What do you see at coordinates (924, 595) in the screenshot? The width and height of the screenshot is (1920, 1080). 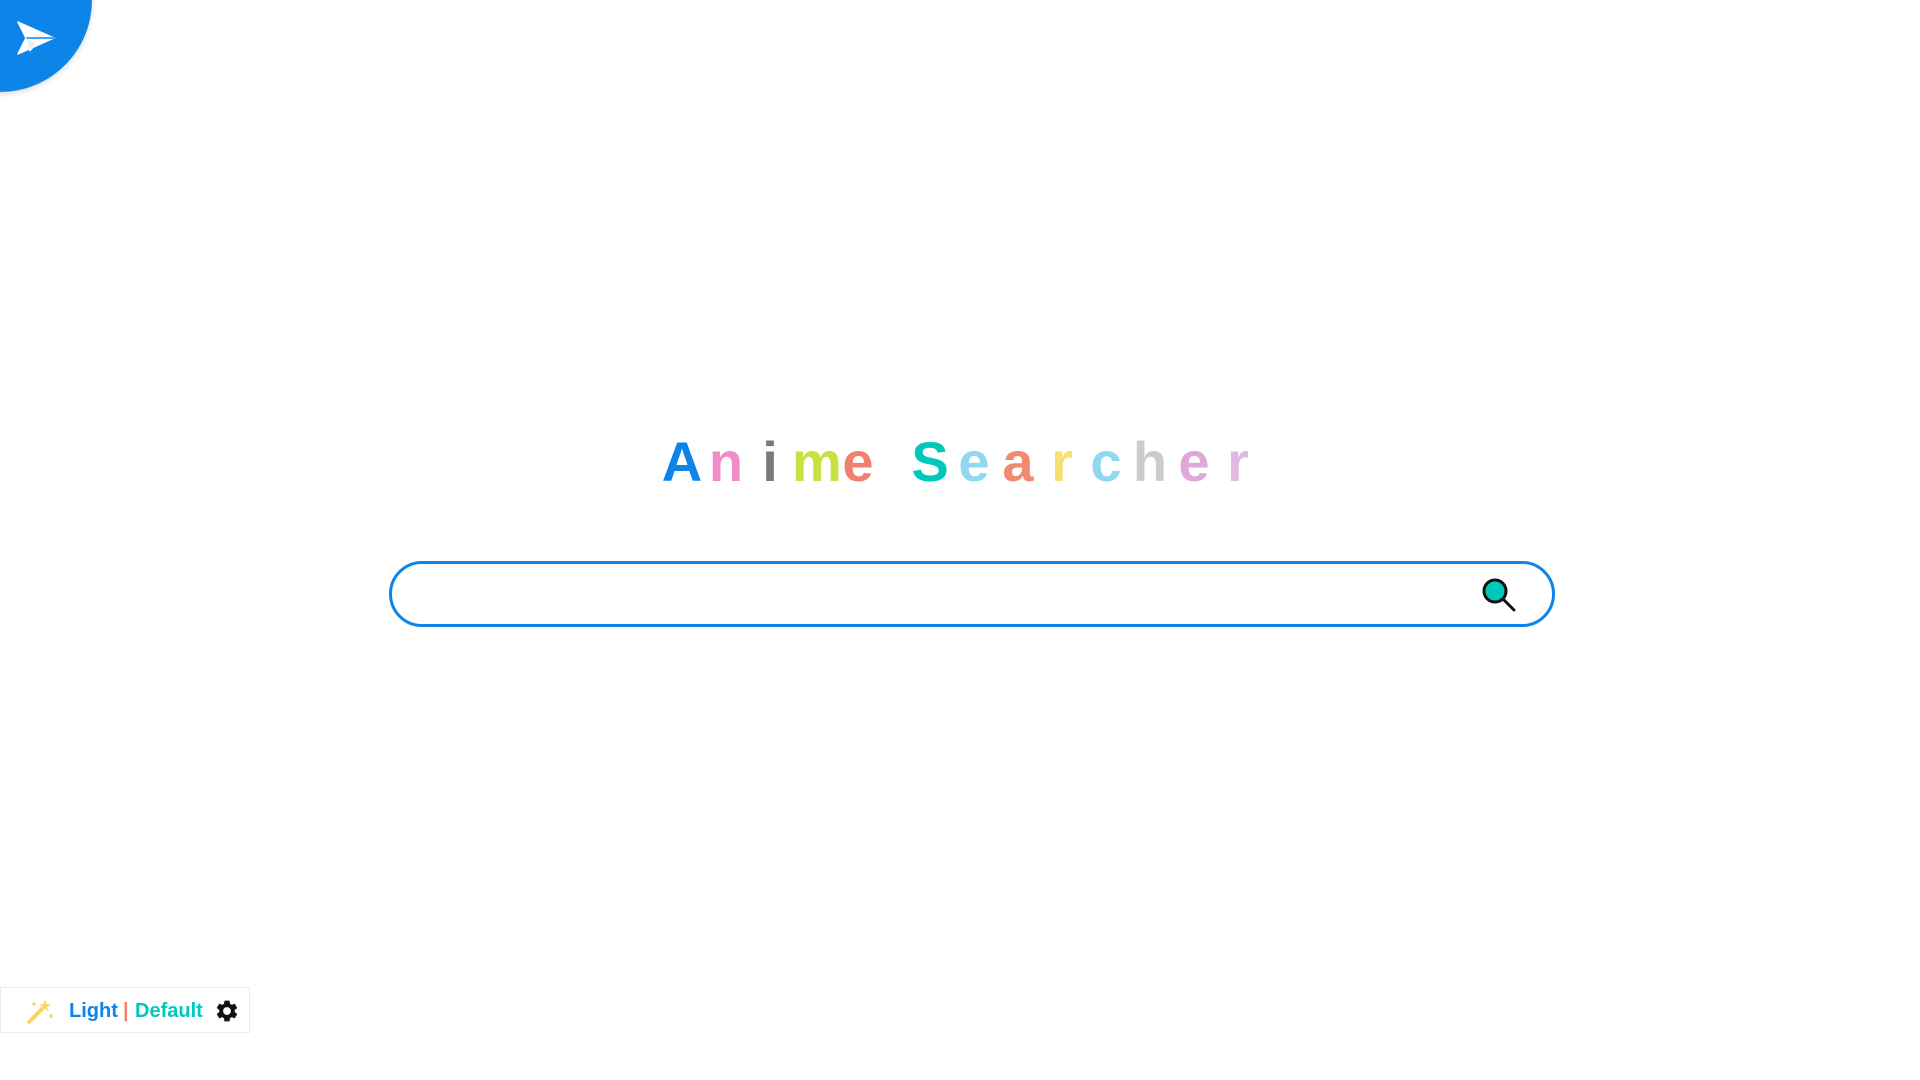 I see `search-input` at bounding box center [924, 595].